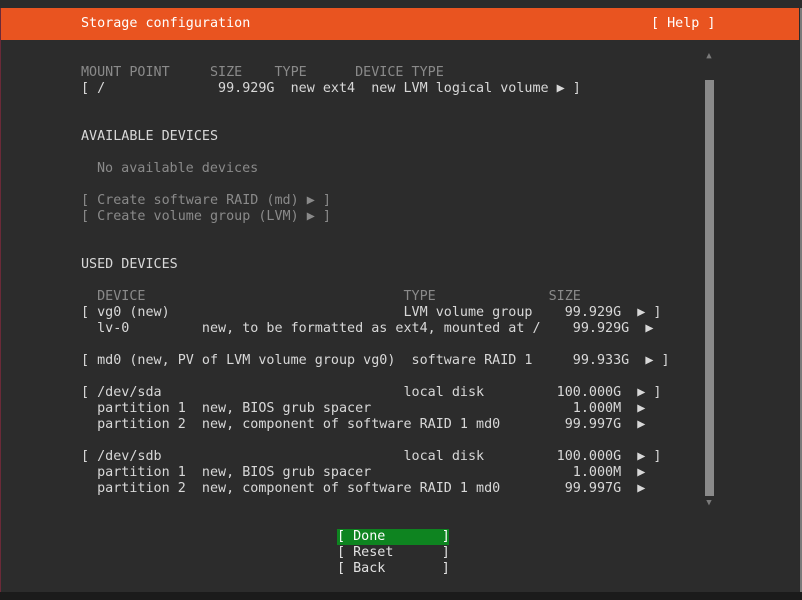 This screenshot has width=802, height=600. Describe the element at coordinates (709, 56) in the screenshot. I see `scroll-up-icon: ▲` at that location.